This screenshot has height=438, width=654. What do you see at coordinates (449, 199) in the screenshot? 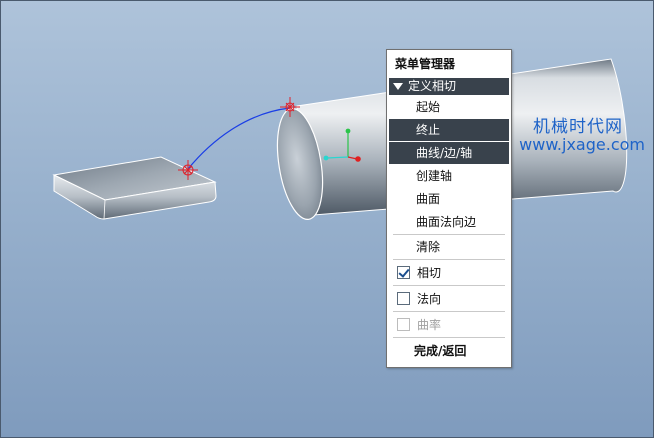
I see `menu-item-surface: 曲面` at bounding box center [449, 199].